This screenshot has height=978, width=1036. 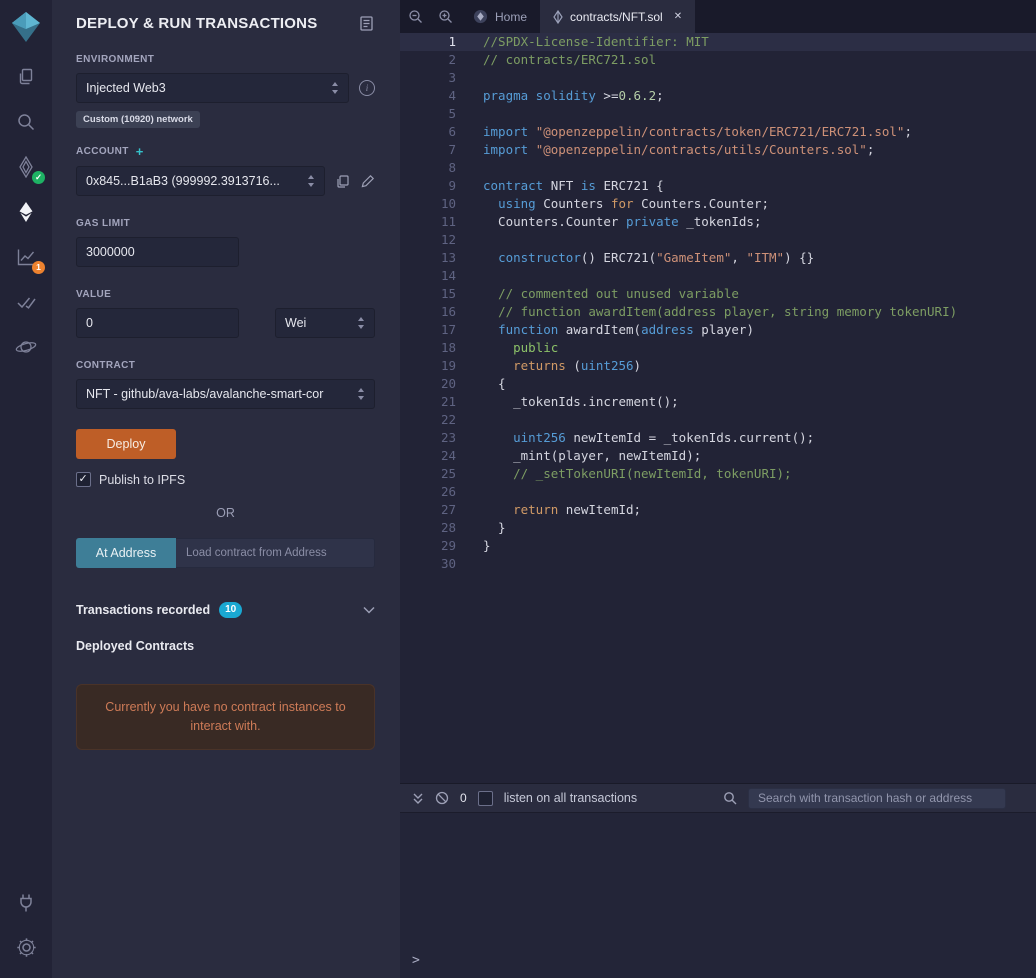 I want to click on edit-account-icon, so click(x=367, y=181).